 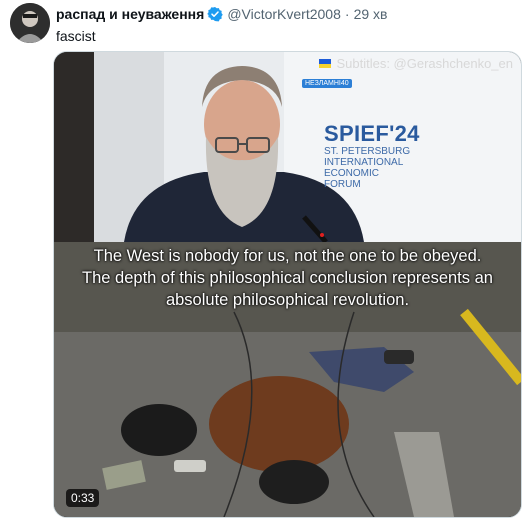 I want to click on forum-title: SPIEF'24, so click(x=372, y=133).